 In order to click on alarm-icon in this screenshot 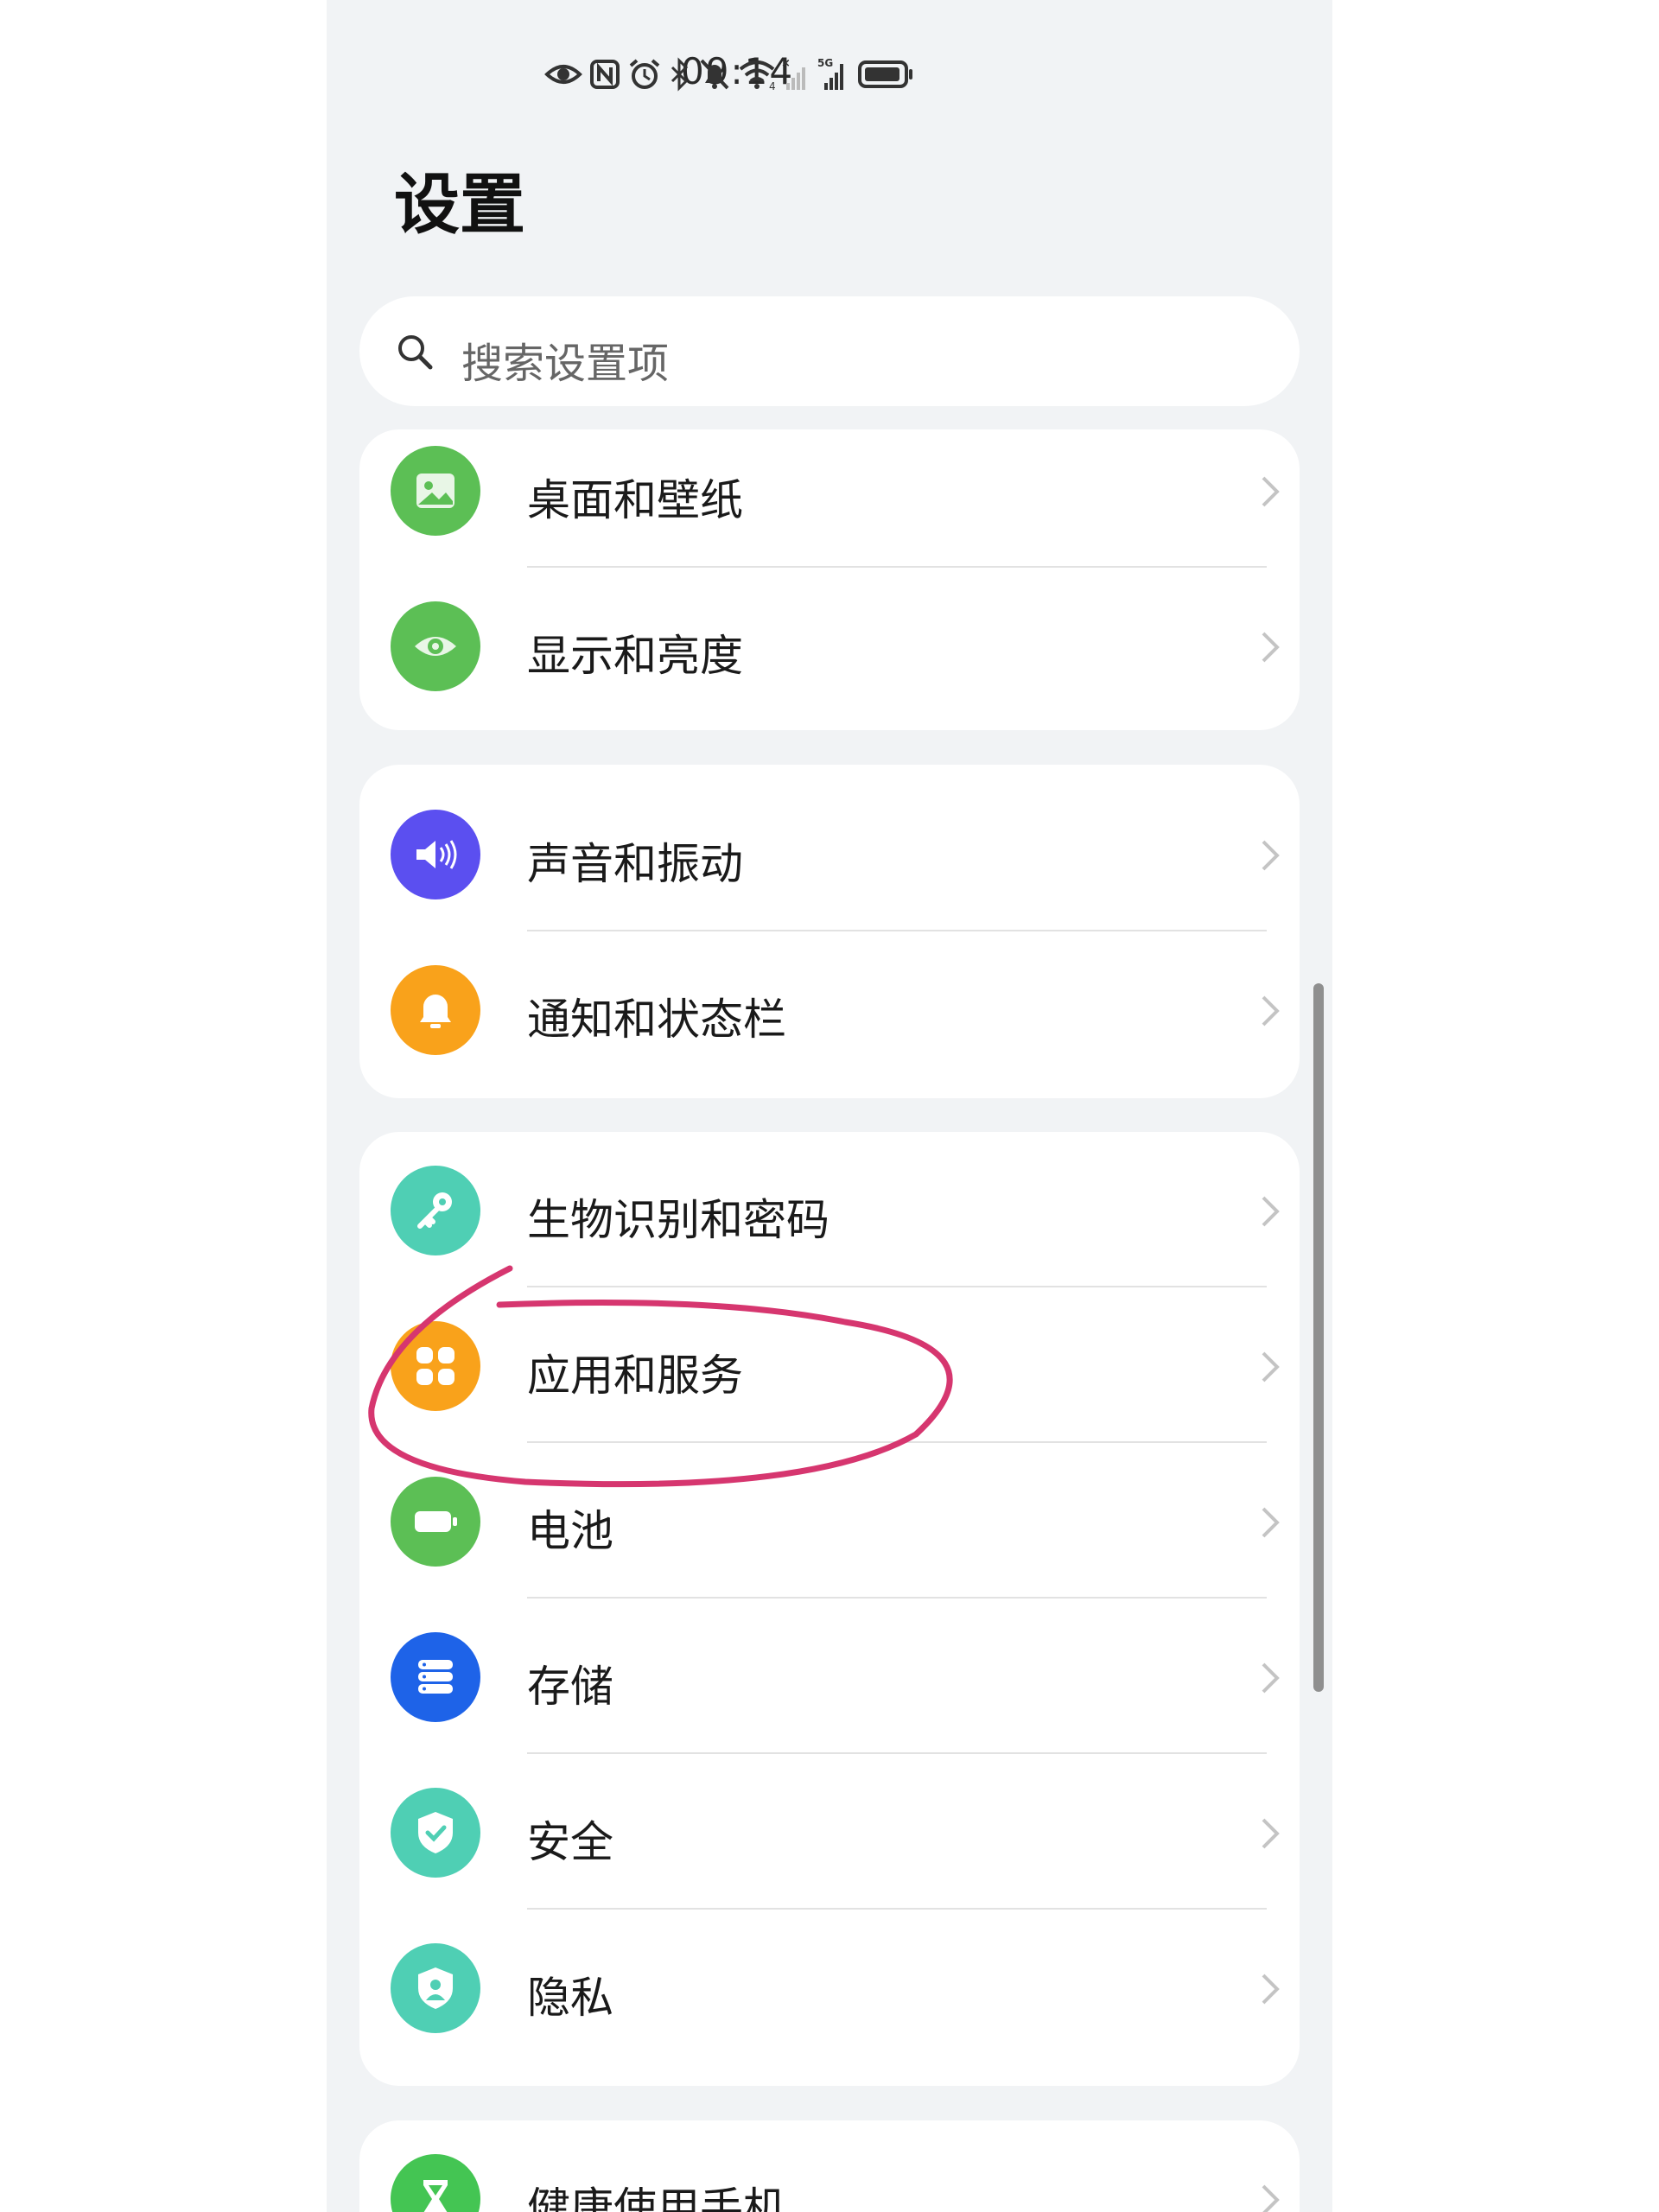, I will do `click(644, 74)`.